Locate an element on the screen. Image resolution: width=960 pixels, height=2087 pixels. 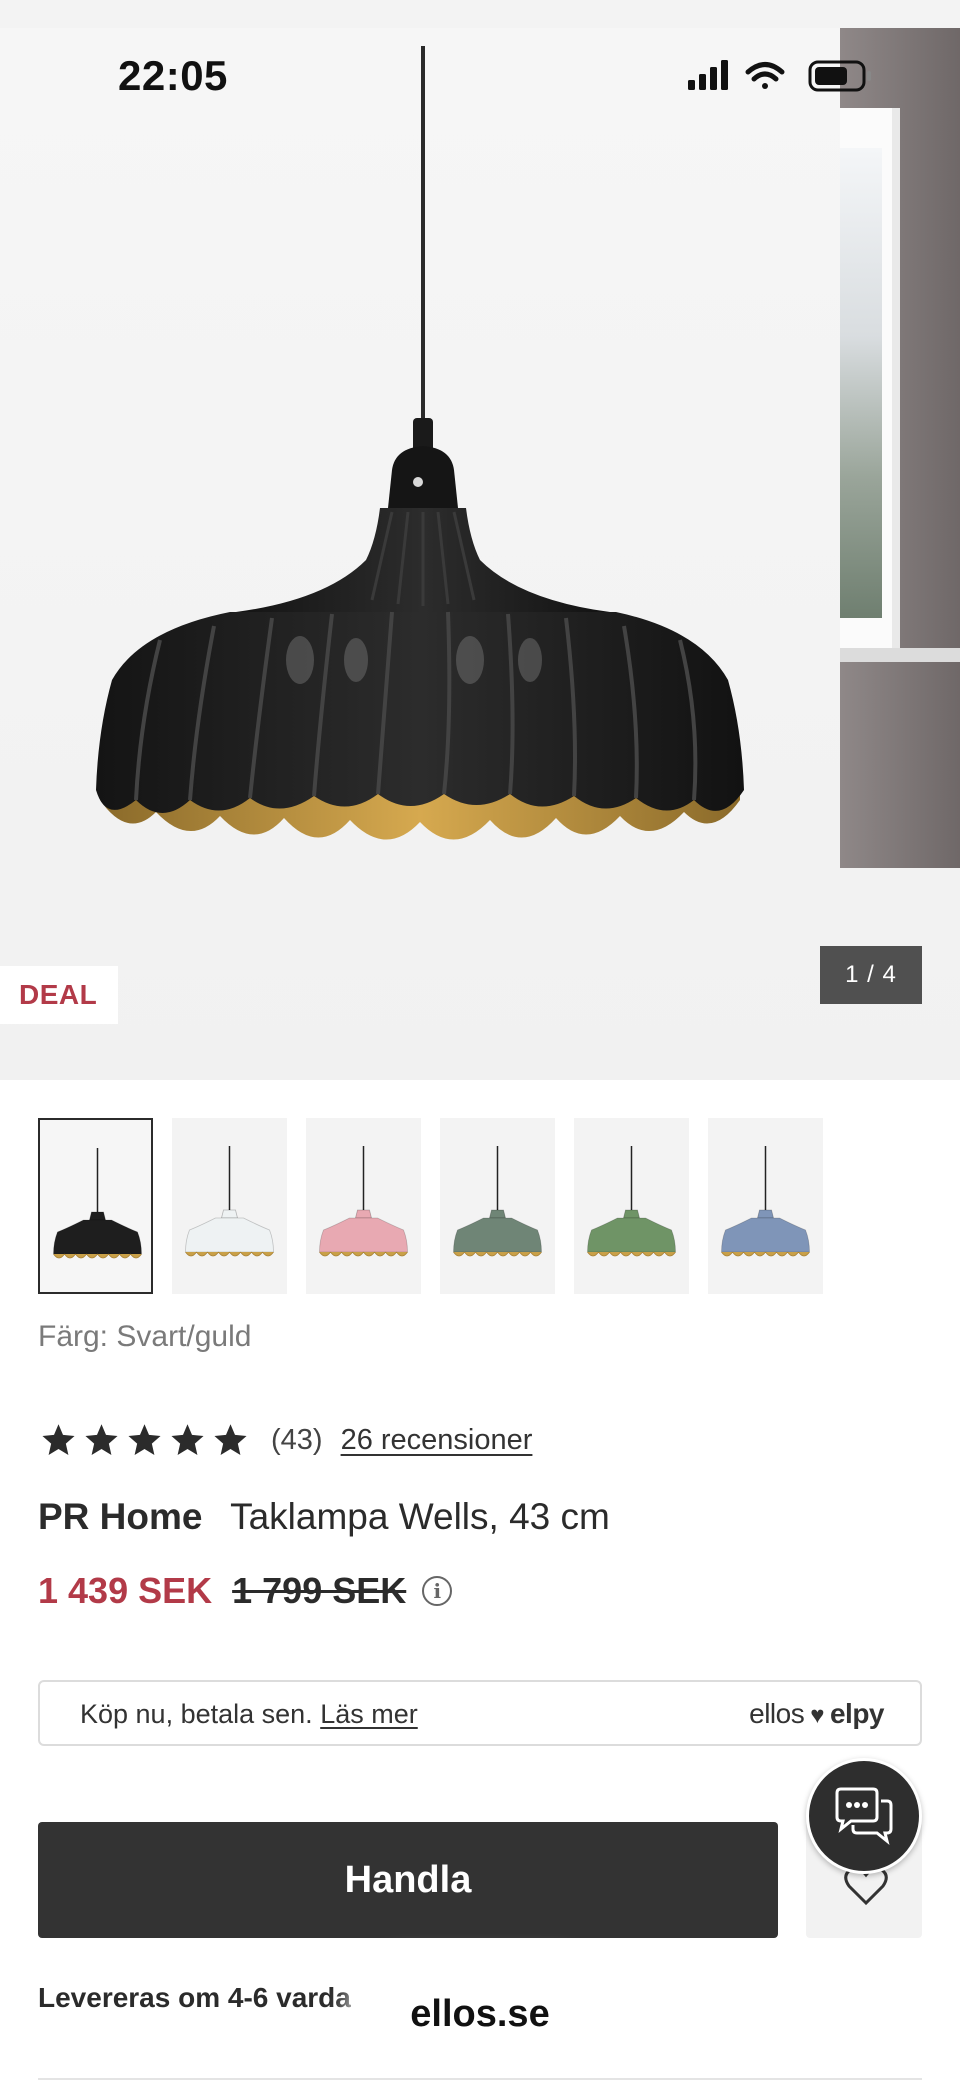
color-selected: Färg: Svart/guld is located at coordinates (144, 1337).